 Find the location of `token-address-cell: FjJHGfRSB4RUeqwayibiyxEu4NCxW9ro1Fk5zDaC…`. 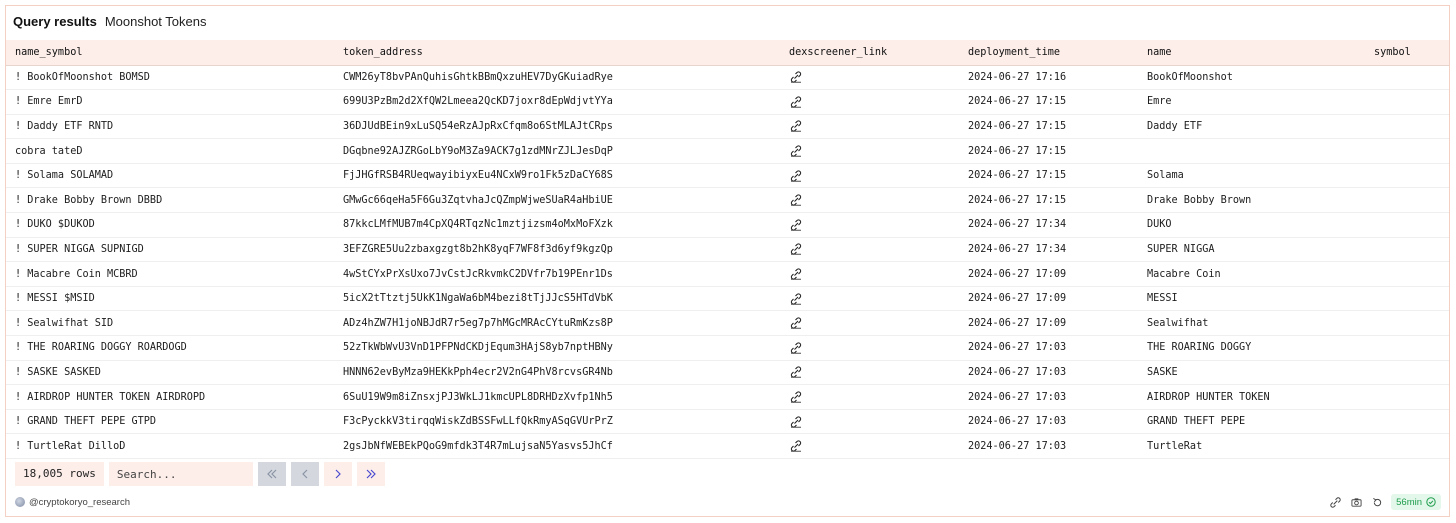

token-address-cell: FjJHGfRSB4RUeqwayibiyxEu4NCxW9ro1Fk5zDaC… is located at coordinates (478, 176).